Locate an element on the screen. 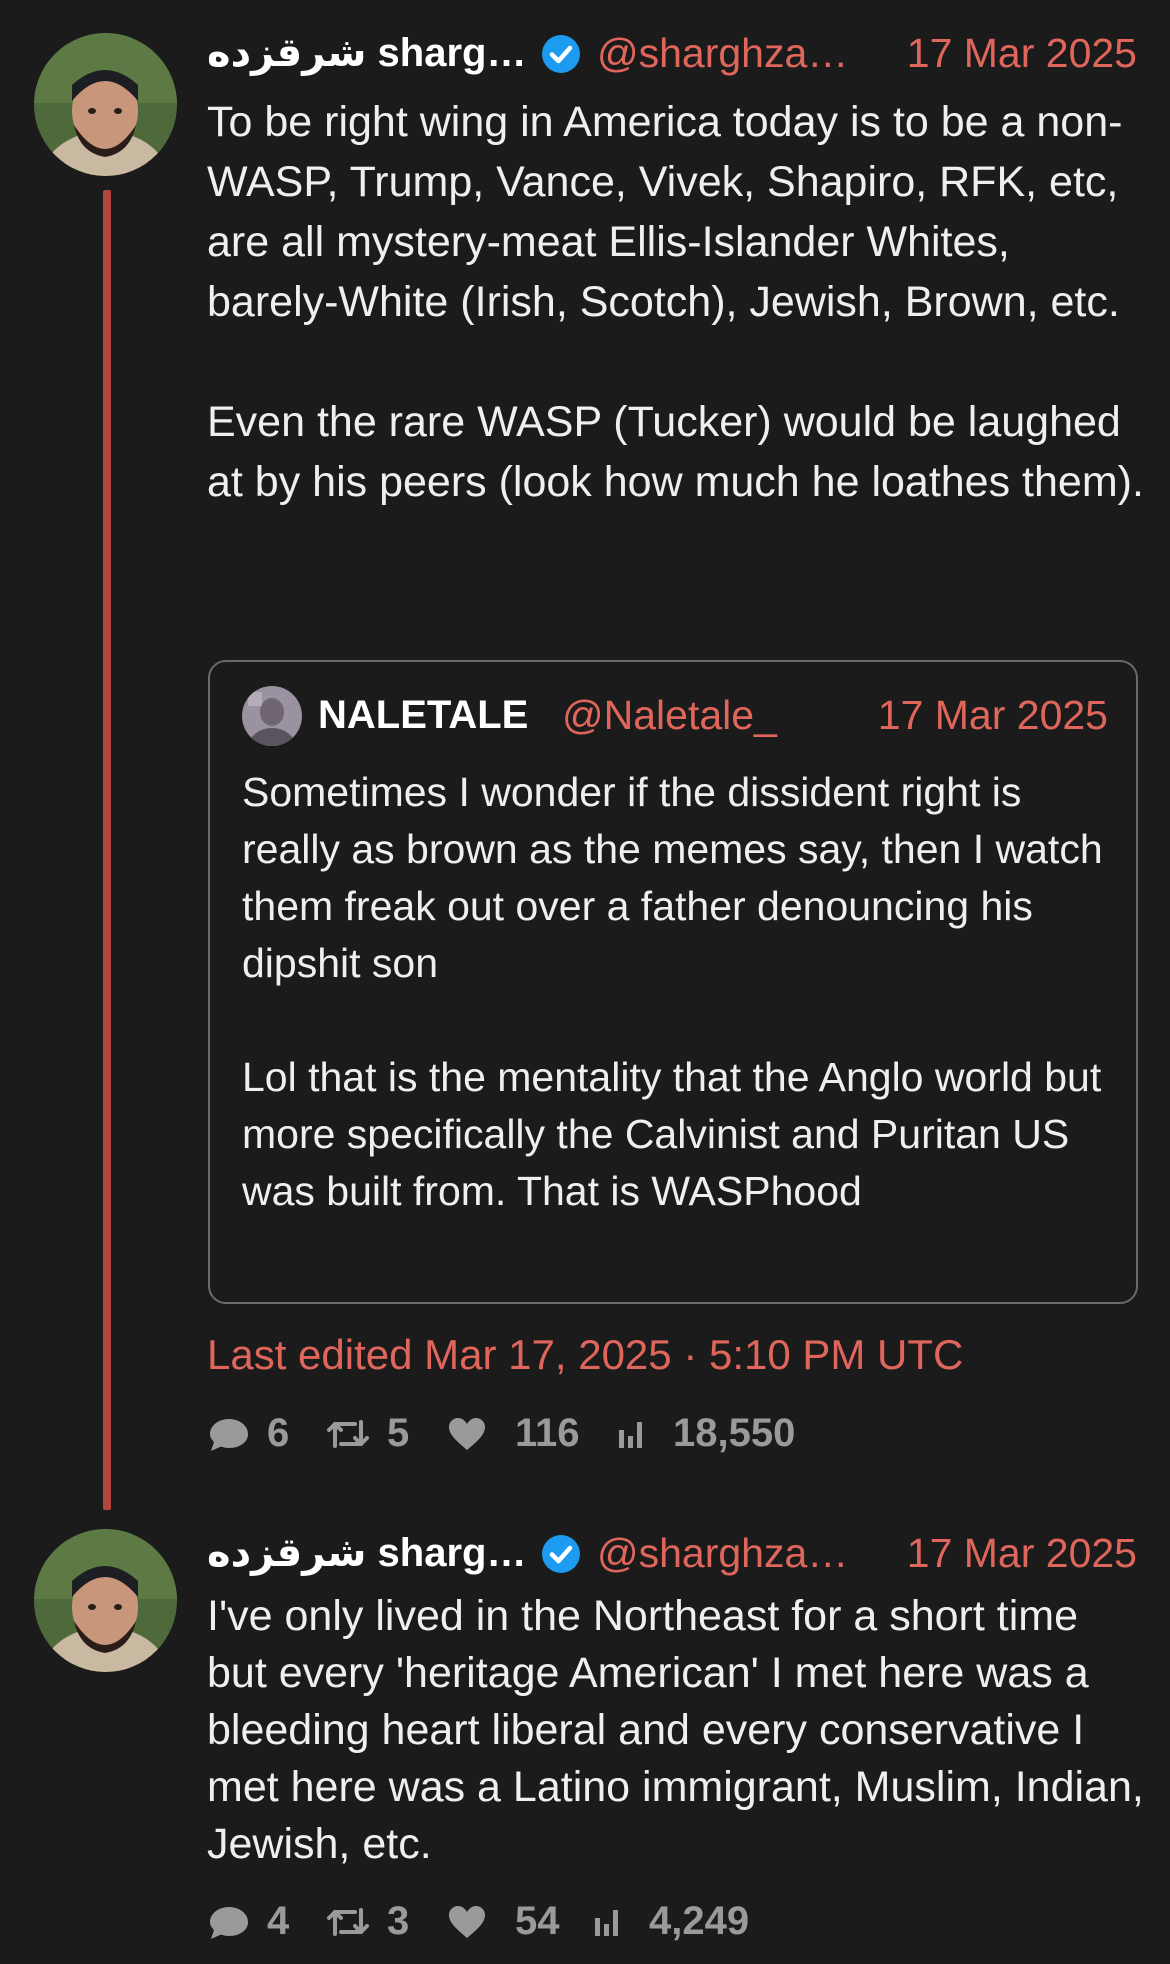 The image size is (1170, 1964). last-edited-link: Last edited Mar 17, 2025 · 5:10 PM UTC is located at coordinates (585, 1355).